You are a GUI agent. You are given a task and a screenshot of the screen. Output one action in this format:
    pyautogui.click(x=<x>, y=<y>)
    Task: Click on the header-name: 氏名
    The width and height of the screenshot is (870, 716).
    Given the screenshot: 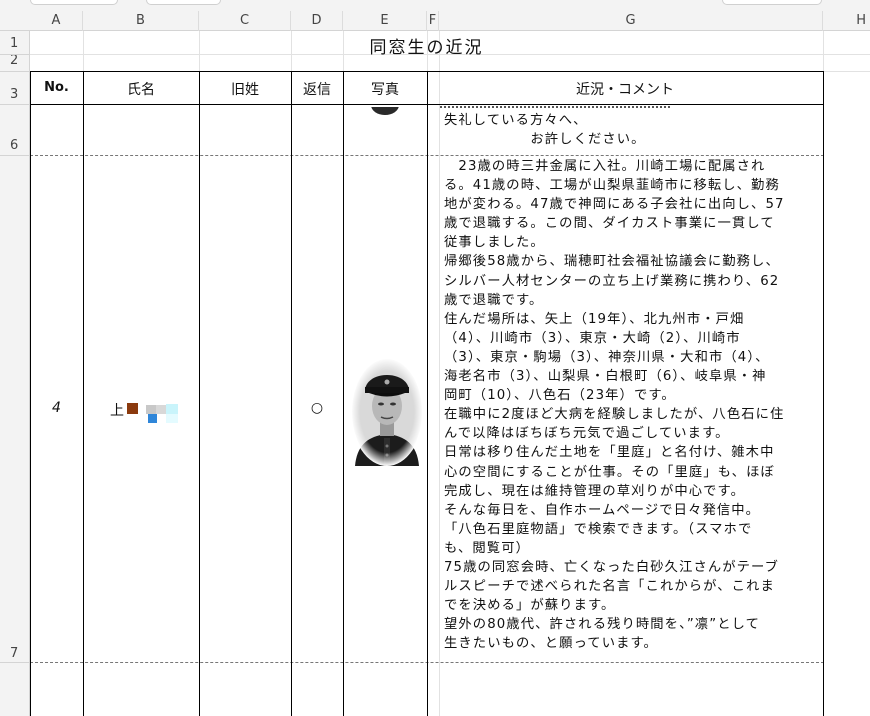 What is the action you would take?
    pyautogui.click(x=141, y=89)
    